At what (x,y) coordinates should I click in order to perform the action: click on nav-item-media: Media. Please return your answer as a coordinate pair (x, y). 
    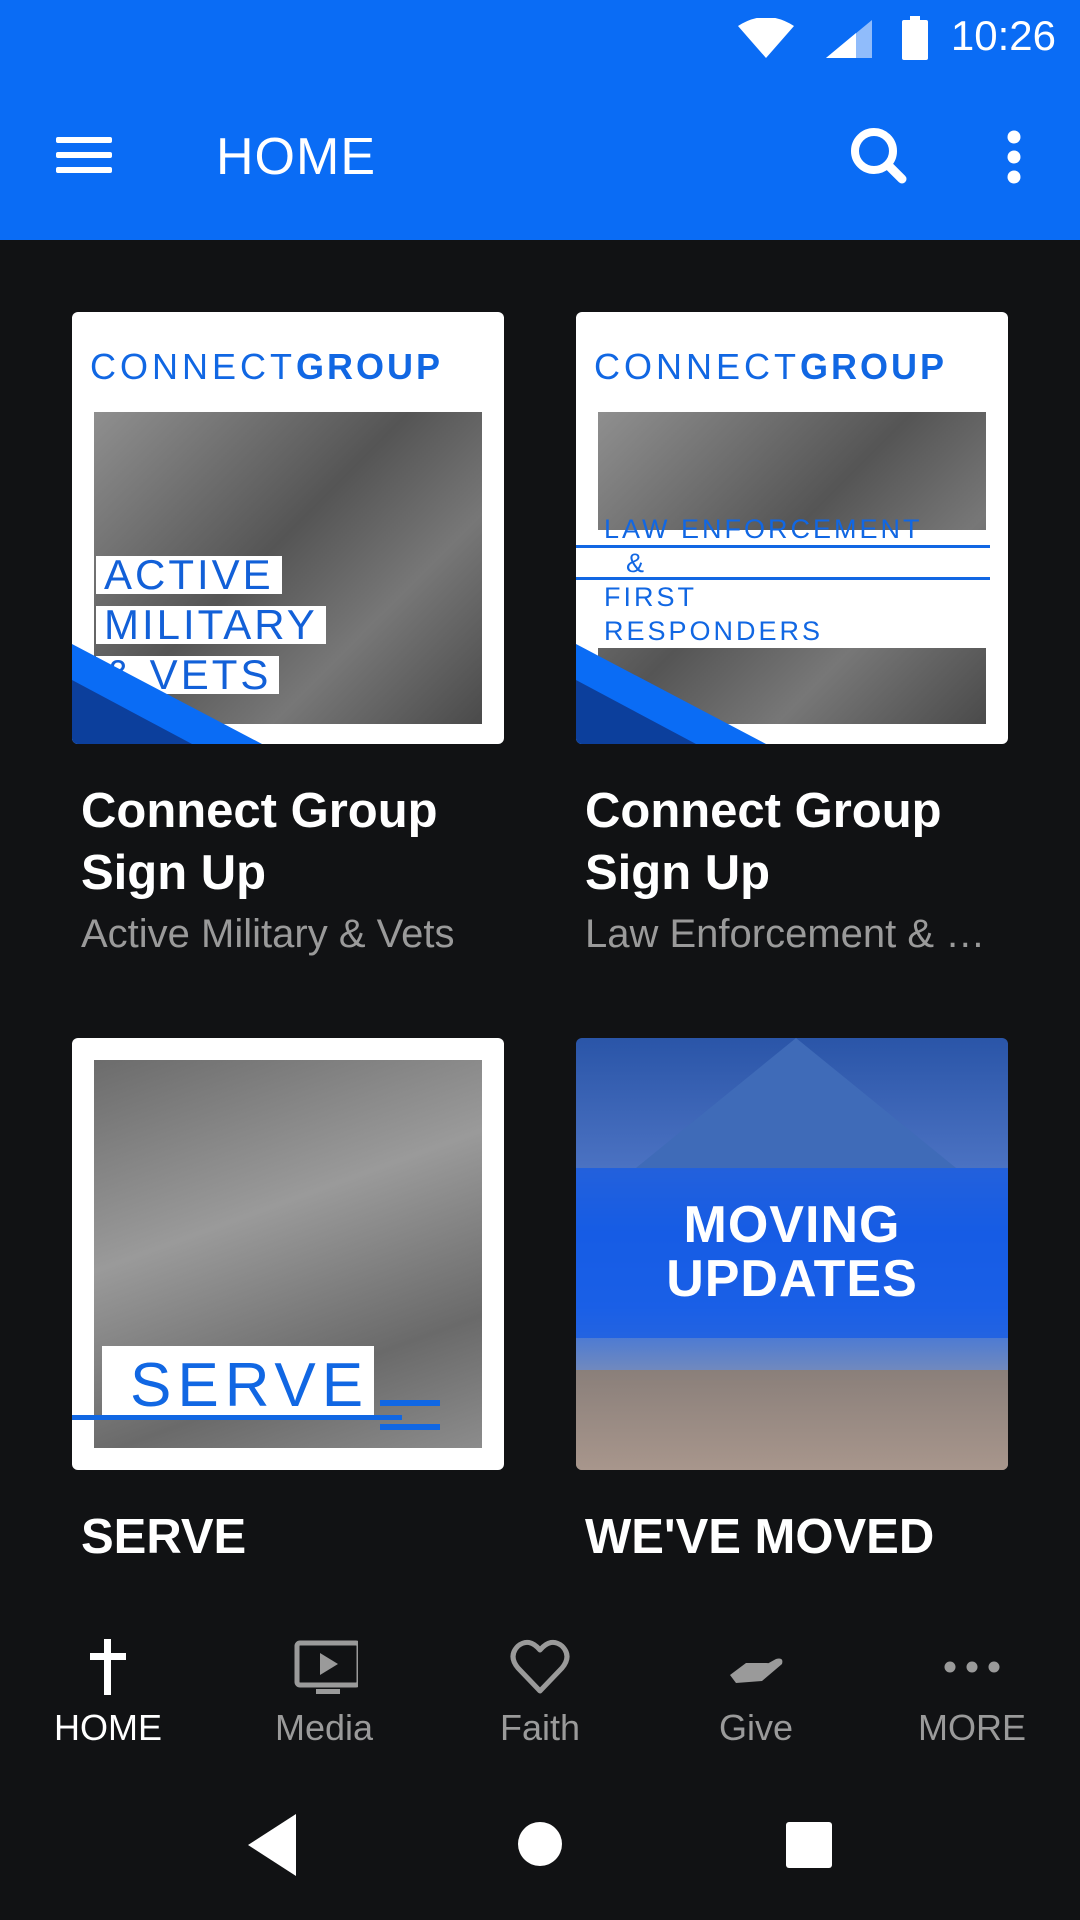
    Looking at the image, I should click on (324, 1677).